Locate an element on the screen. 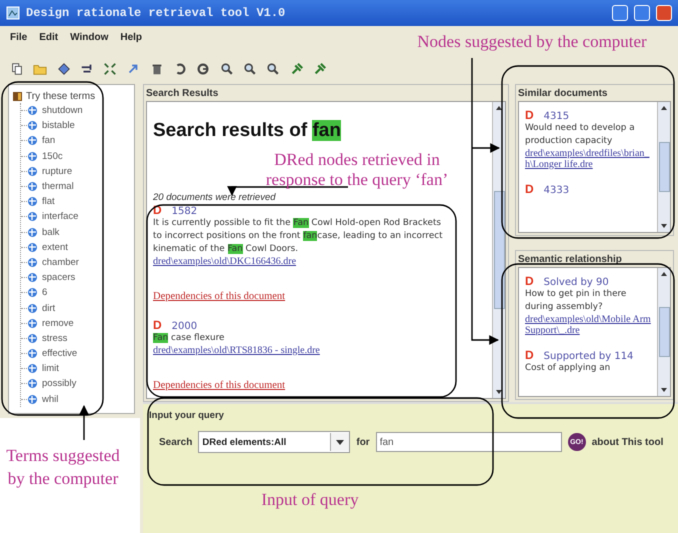 The height and width of the screenshot is (533, 678). node-id: 4315 is located at coordinates (557, 116).